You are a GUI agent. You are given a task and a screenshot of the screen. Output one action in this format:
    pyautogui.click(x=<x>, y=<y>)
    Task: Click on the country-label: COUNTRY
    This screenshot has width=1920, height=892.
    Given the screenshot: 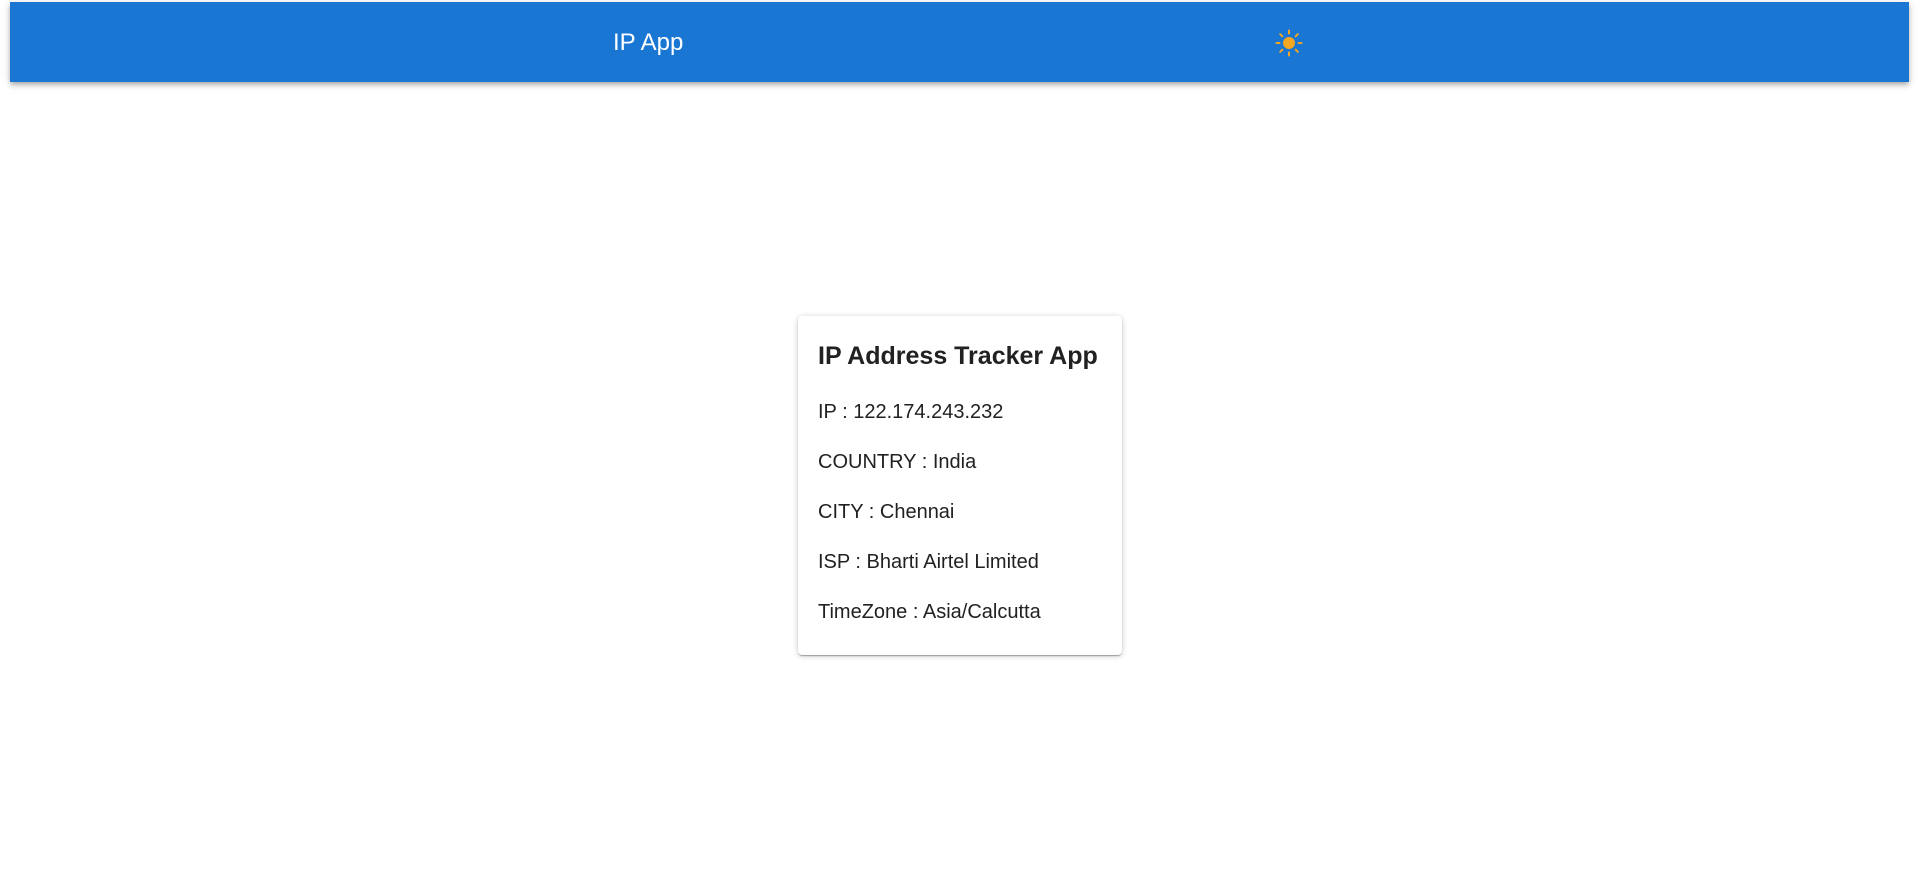 What is the action you would take?
    pyautogui.click(x=867, y=462)
    